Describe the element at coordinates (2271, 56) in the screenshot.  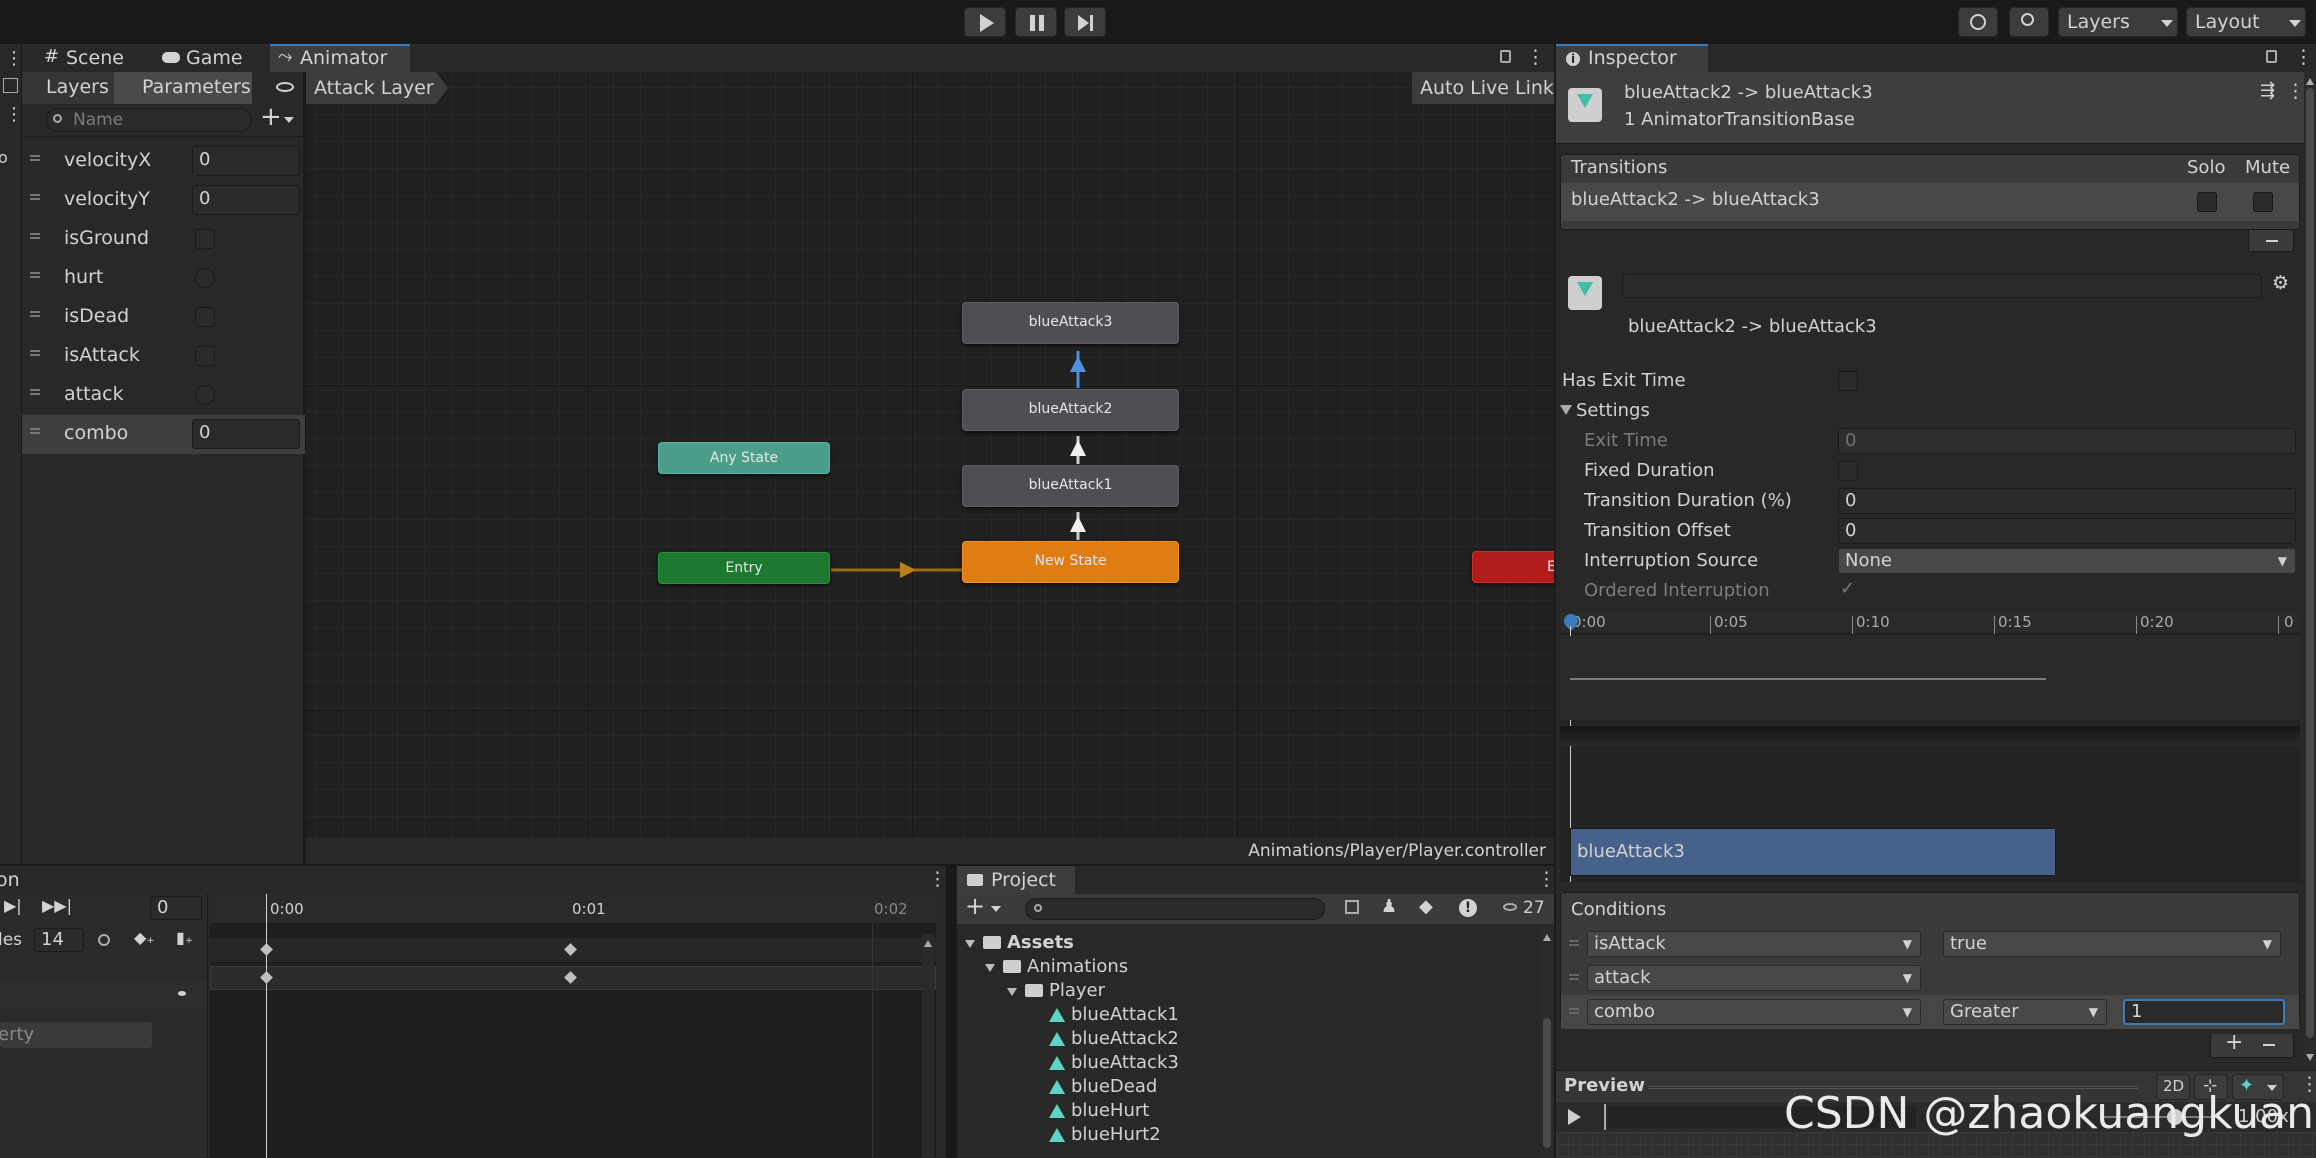
I see `lock-icon` at that location.